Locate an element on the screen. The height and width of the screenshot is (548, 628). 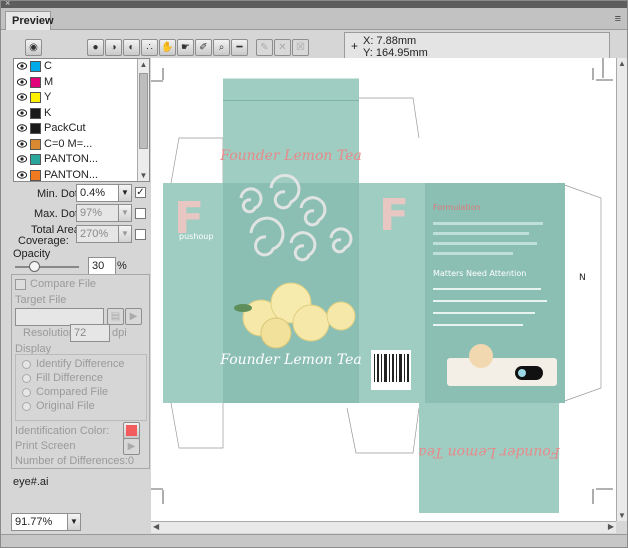
trash-icon: ☒ is located at coordinates (300, 47).